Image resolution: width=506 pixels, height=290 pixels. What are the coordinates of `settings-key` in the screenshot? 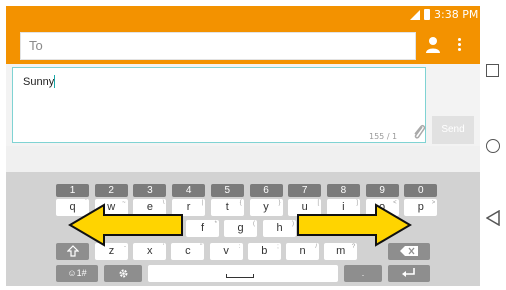 It's located at (123, 273).